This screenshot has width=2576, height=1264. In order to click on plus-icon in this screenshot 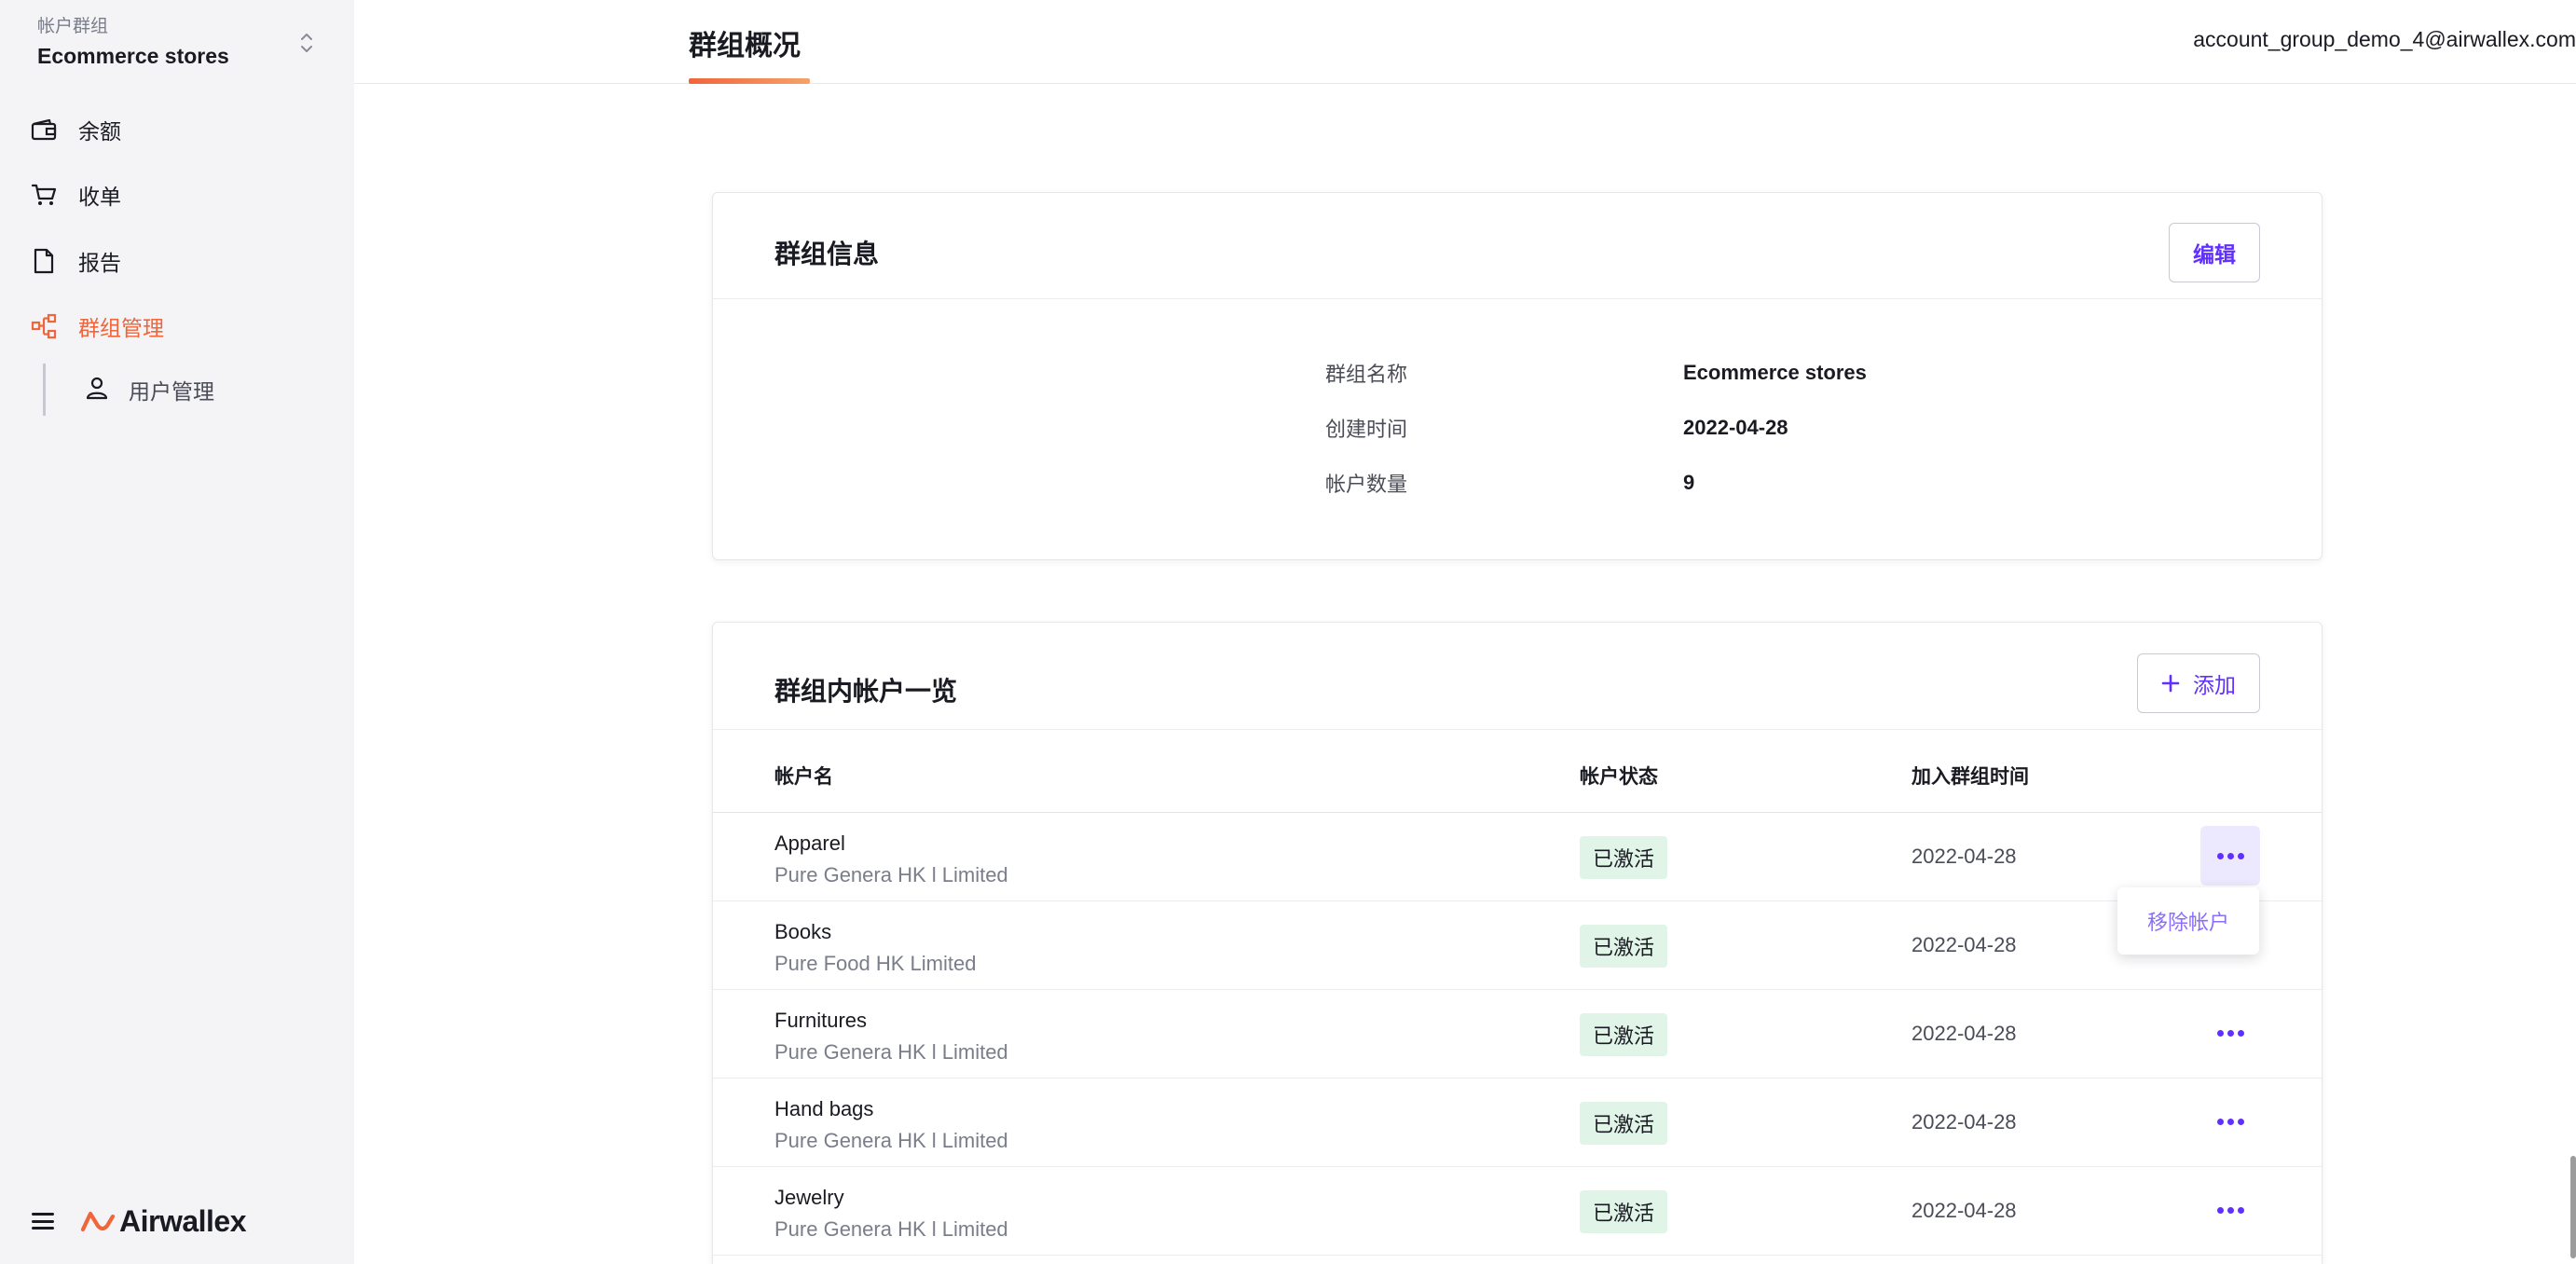, I will do `click(2170, 683)`.